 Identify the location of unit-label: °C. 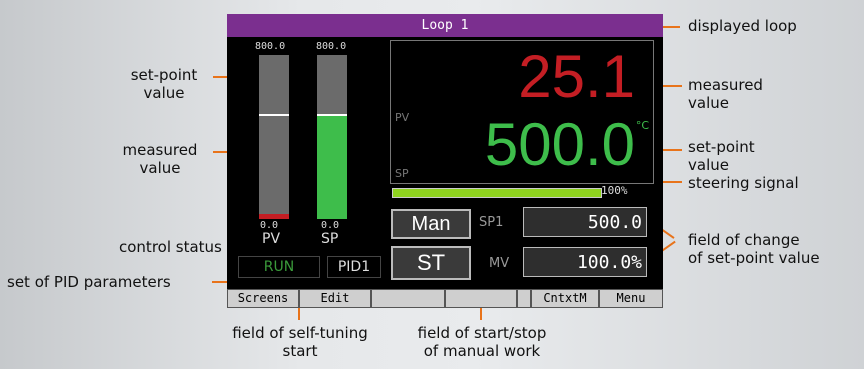
(642, 125).